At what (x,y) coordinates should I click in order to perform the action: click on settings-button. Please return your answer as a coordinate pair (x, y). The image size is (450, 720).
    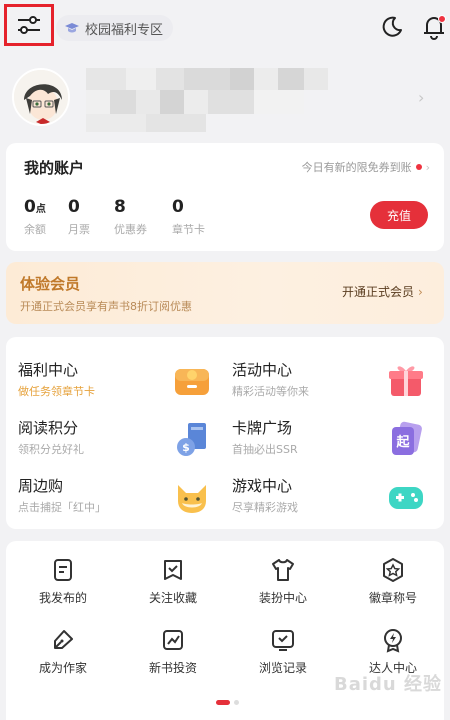
    Looking at the image, I should click on (29, 25).